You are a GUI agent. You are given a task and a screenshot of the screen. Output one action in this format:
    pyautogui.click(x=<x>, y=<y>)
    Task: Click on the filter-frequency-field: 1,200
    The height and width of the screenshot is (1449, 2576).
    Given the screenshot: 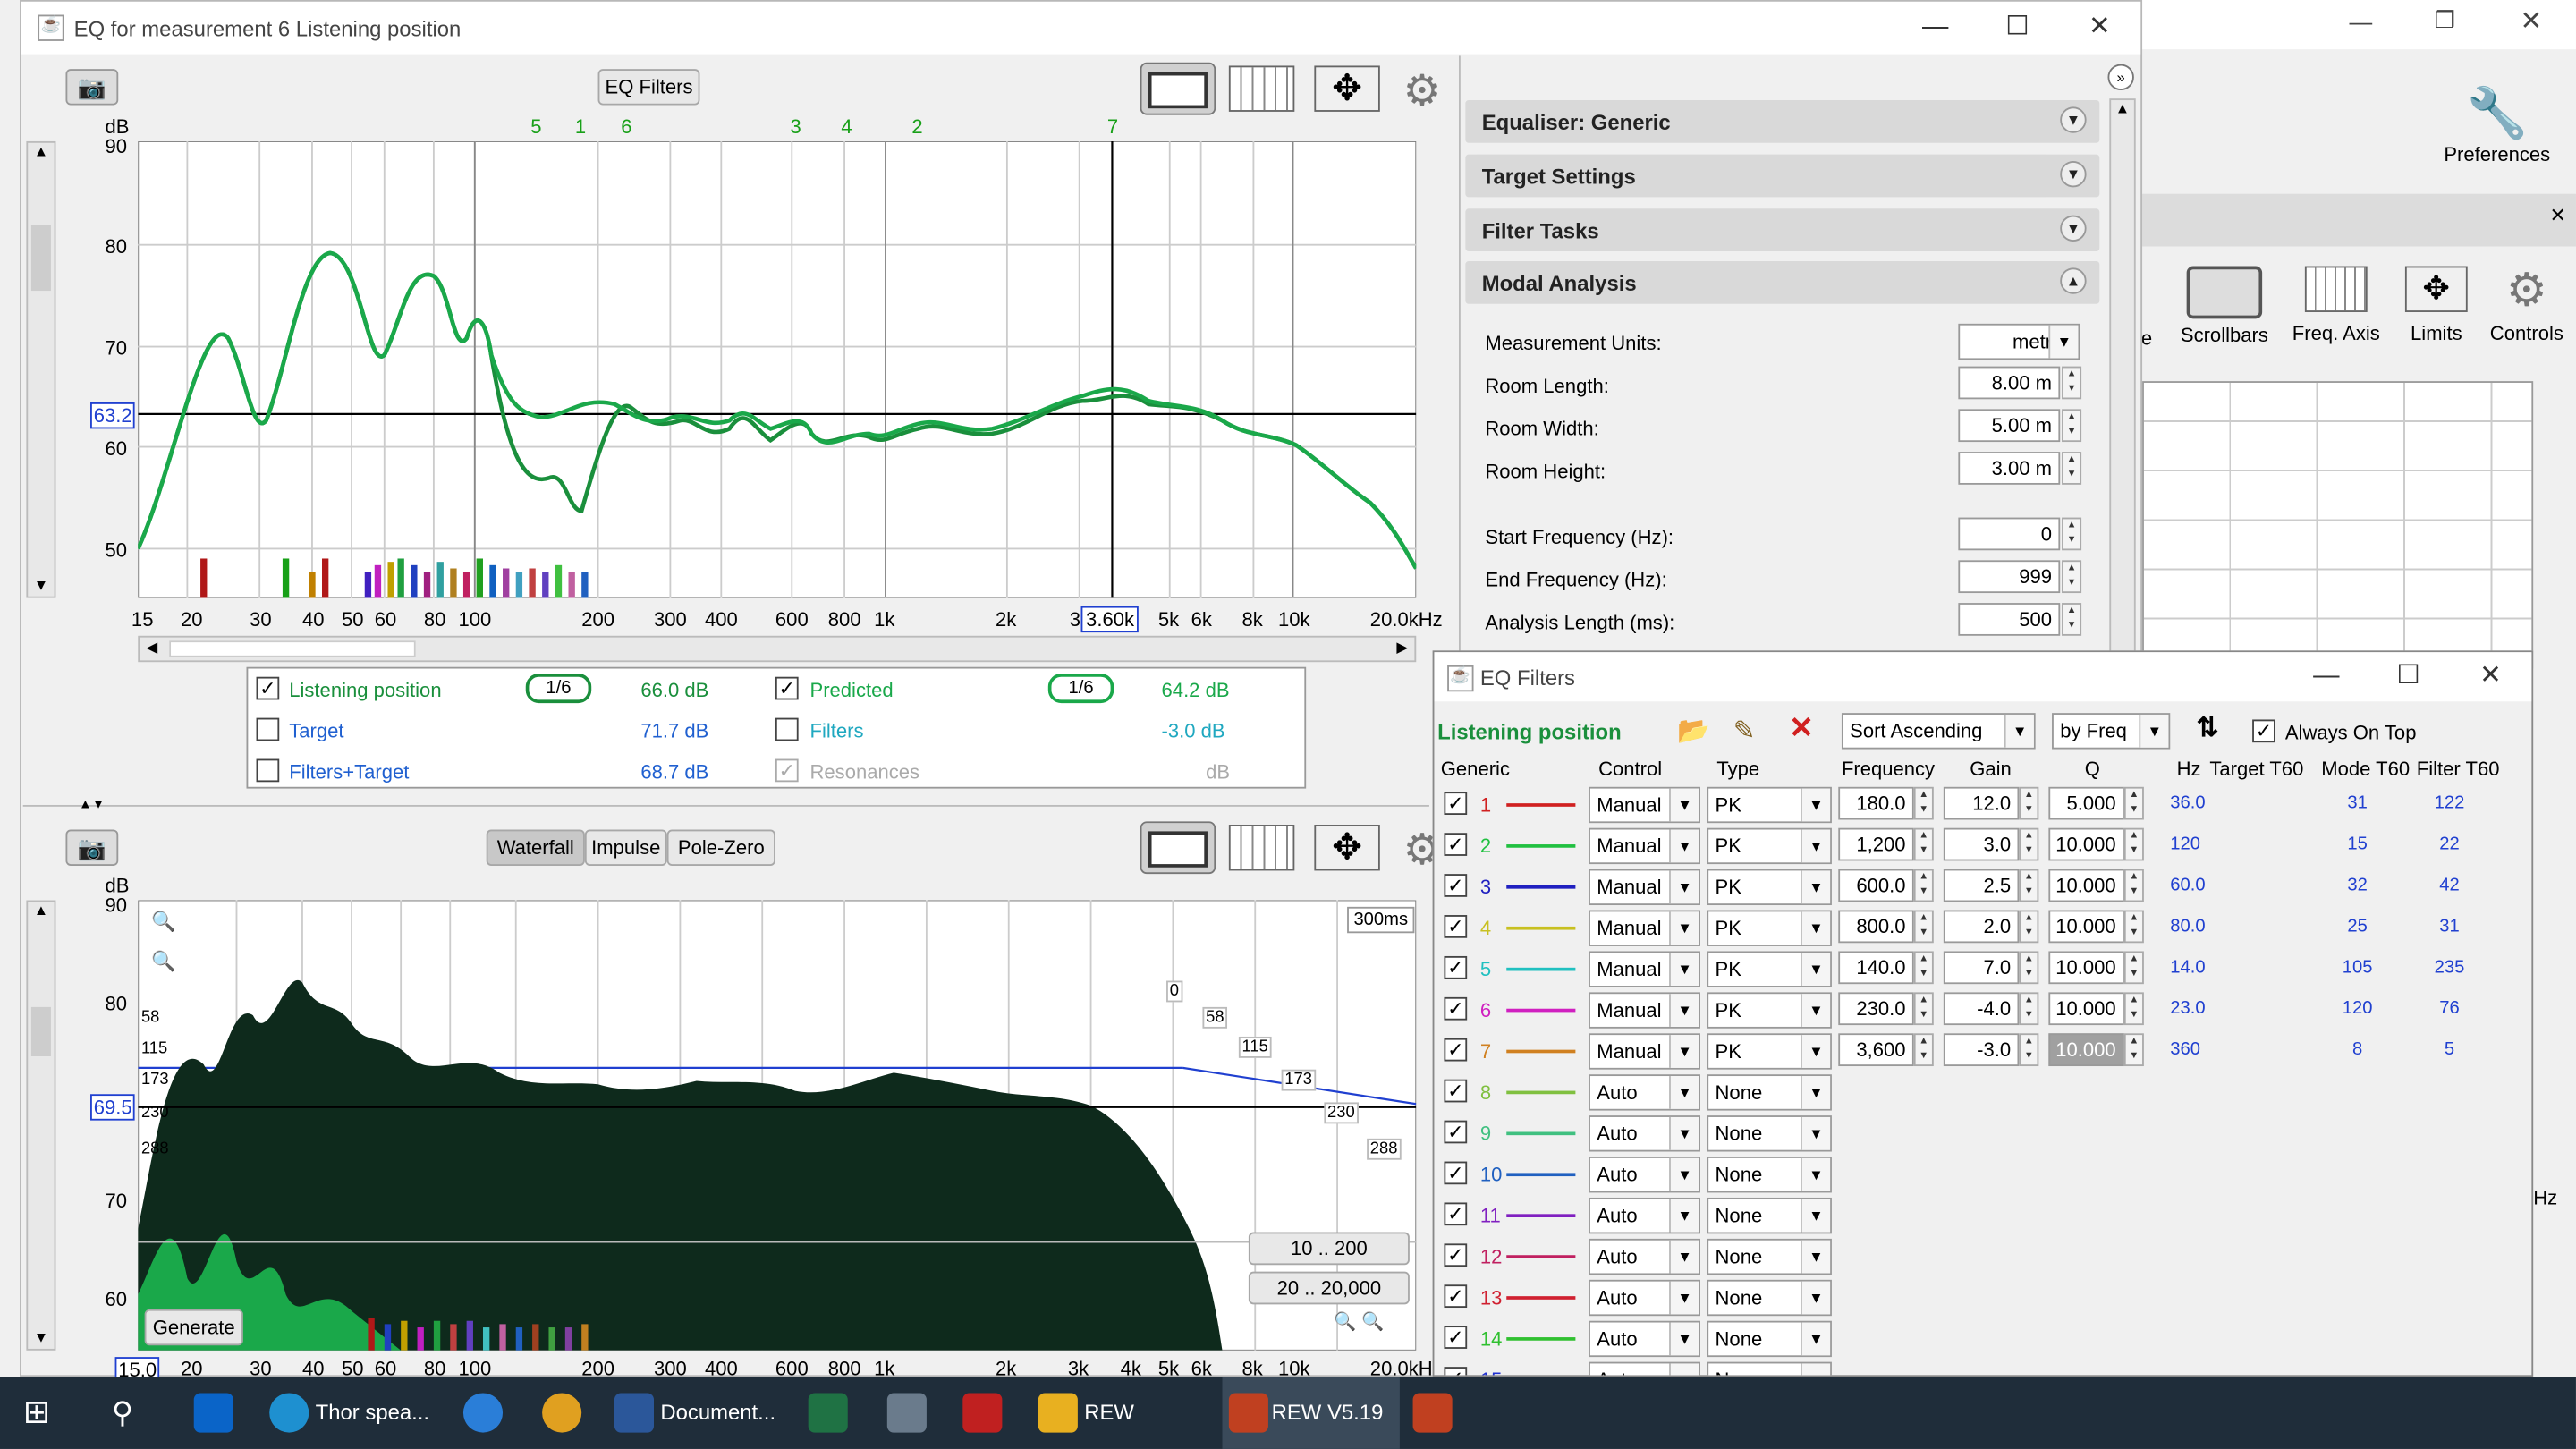 What is the action you would take?
    pyautogui.click(x=1876, y=844)
    